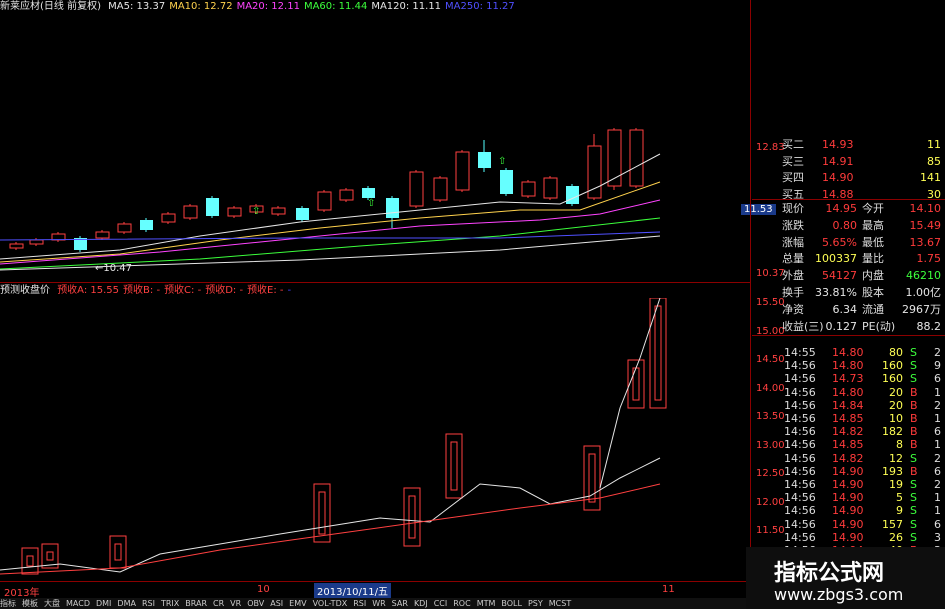 The height and width of the screenshot is (609, 945). Describe the element at coordinates (378, 603) in the screenshot. I see `indicator-tab: WR` at that location.